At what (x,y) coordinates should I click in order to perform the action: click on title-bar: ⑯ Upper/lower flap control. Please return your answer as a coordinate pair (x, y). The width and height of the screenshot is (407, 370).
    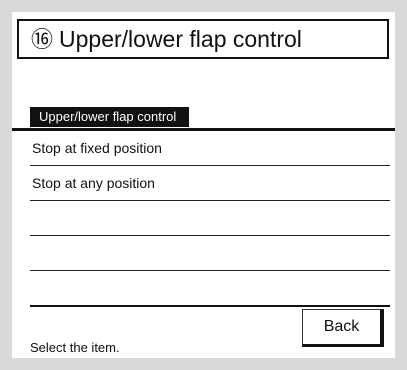
    Looking at the image, I should click on (203, 39).